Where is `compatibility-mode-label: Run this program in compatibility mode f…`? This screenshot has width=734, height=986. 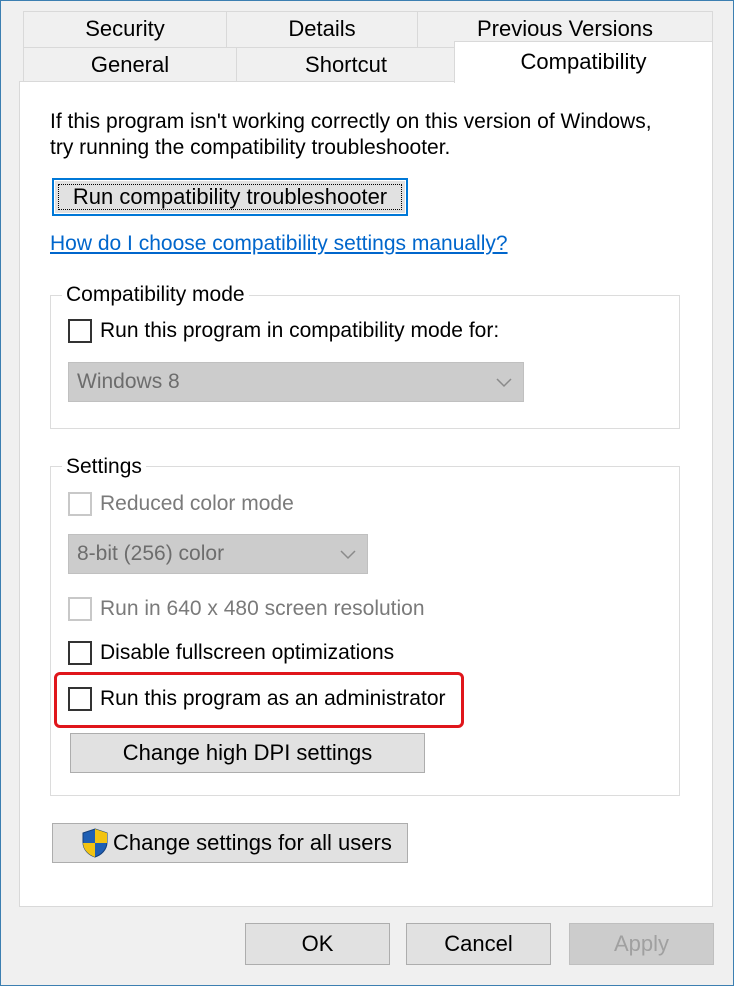 compatibility-mode-label: Run this program in compatibility mode f… is located at coordinates (299, 331).